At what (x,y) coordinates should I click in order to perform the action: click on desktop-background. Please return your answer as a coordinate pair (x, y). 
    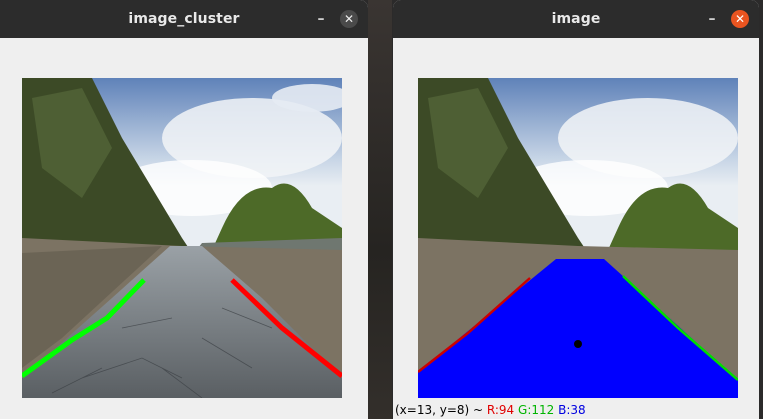
    Looking at the image, I should click on (380, 209).